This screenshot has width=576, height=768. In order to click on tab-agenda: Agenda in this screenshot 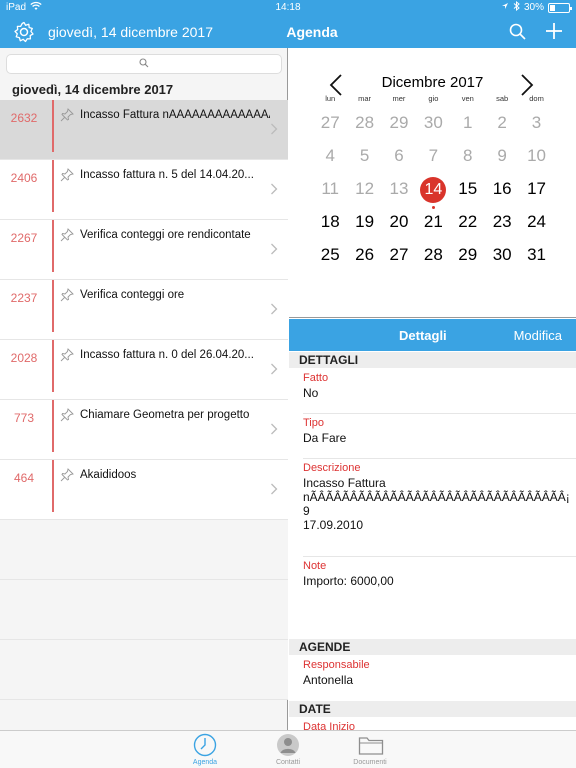, I will do `click(205, 749)`.